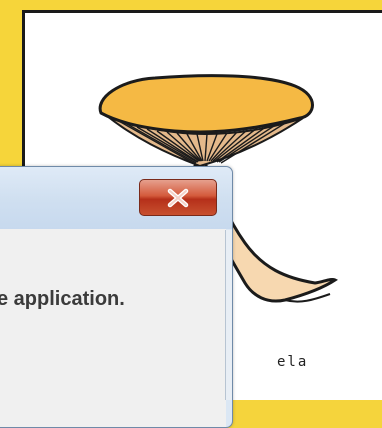  I want to click on close-button, so click(178, 197).